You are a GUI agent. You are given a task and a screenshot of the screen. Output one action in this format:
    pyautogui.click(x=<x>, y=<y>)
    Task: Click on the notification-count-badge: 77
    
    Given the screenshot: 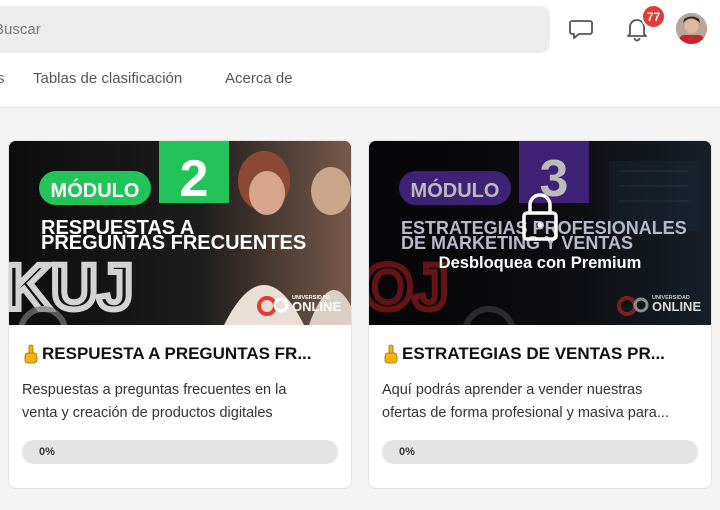 What is the action you would take?
    pyautogui.click(x=653, y=16)
    